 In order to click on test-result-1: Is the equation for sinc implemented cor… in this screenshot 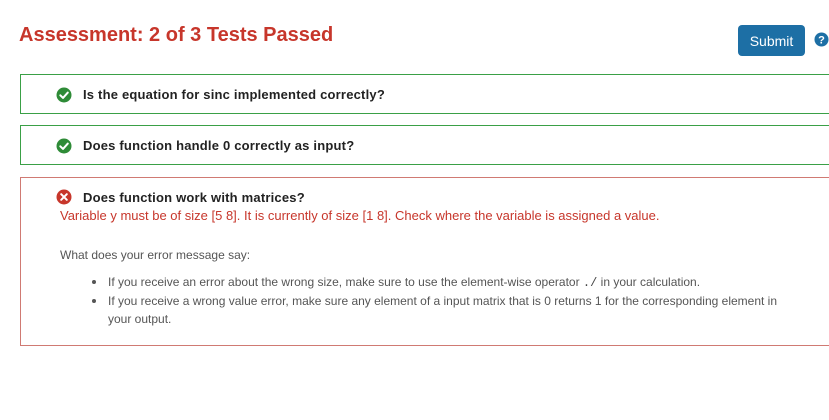, I will do `click(424, 94)`.